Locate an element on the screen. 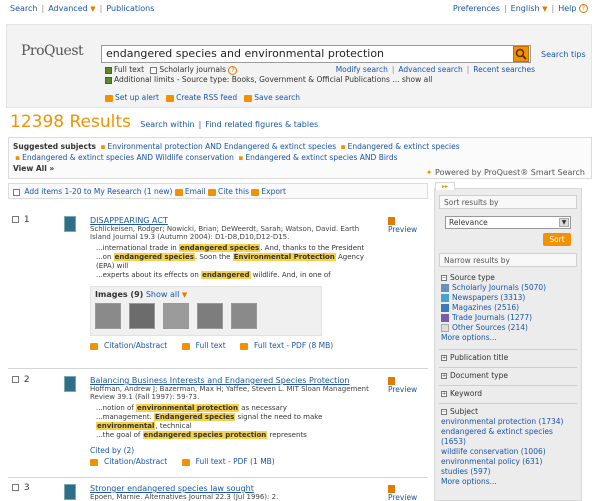 The height and width of the screenshot is (501, 598). help-link: Help is located at coordinates (567, 8).